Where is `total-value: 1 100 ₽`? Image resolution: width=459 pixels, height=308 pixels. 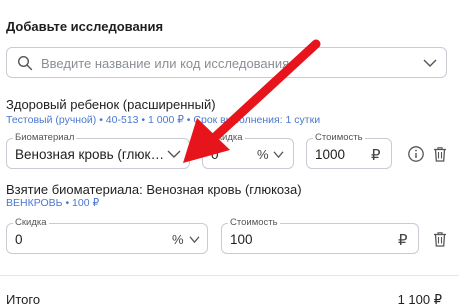 total-value: 1 100 ₽ is located at coordinates (419, 299).